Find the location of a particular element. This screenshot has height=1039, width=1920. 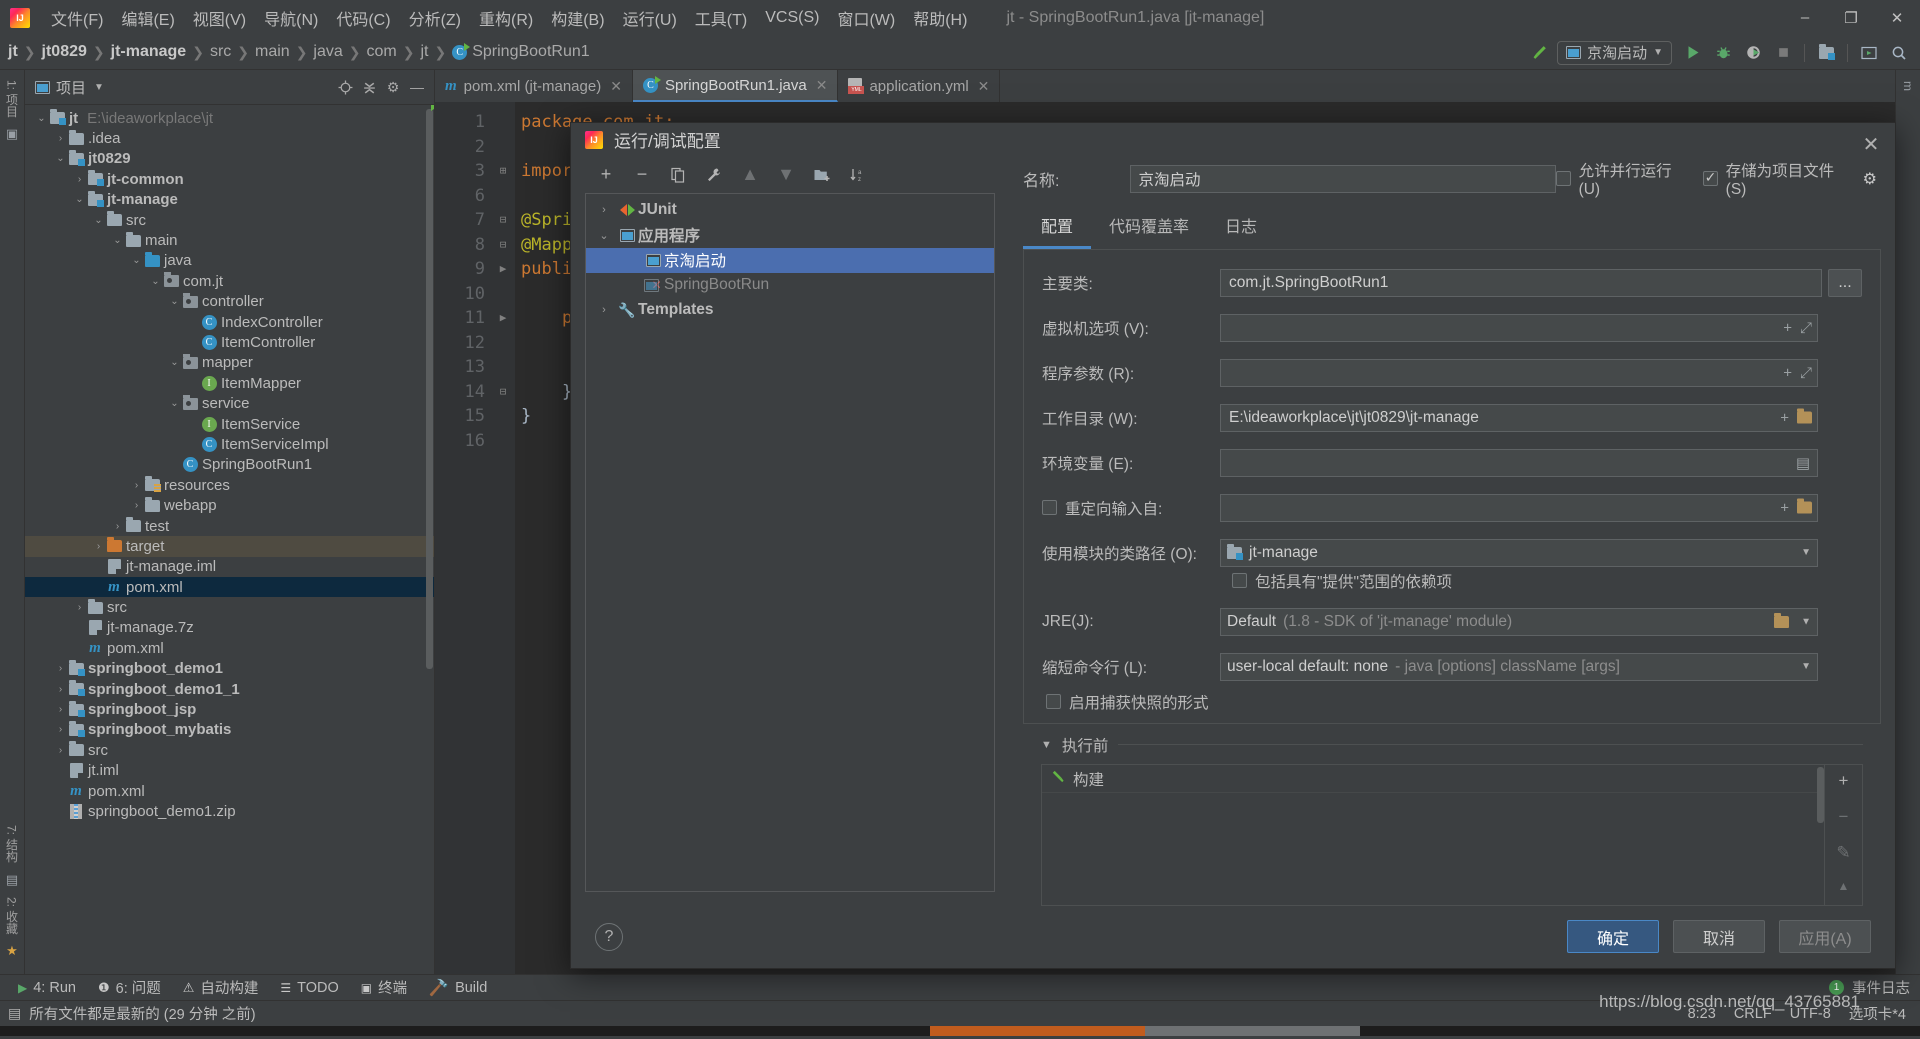

breadcrumb-springbootrun1: C SpringBootRun1 is located at coordinates (521, 51).